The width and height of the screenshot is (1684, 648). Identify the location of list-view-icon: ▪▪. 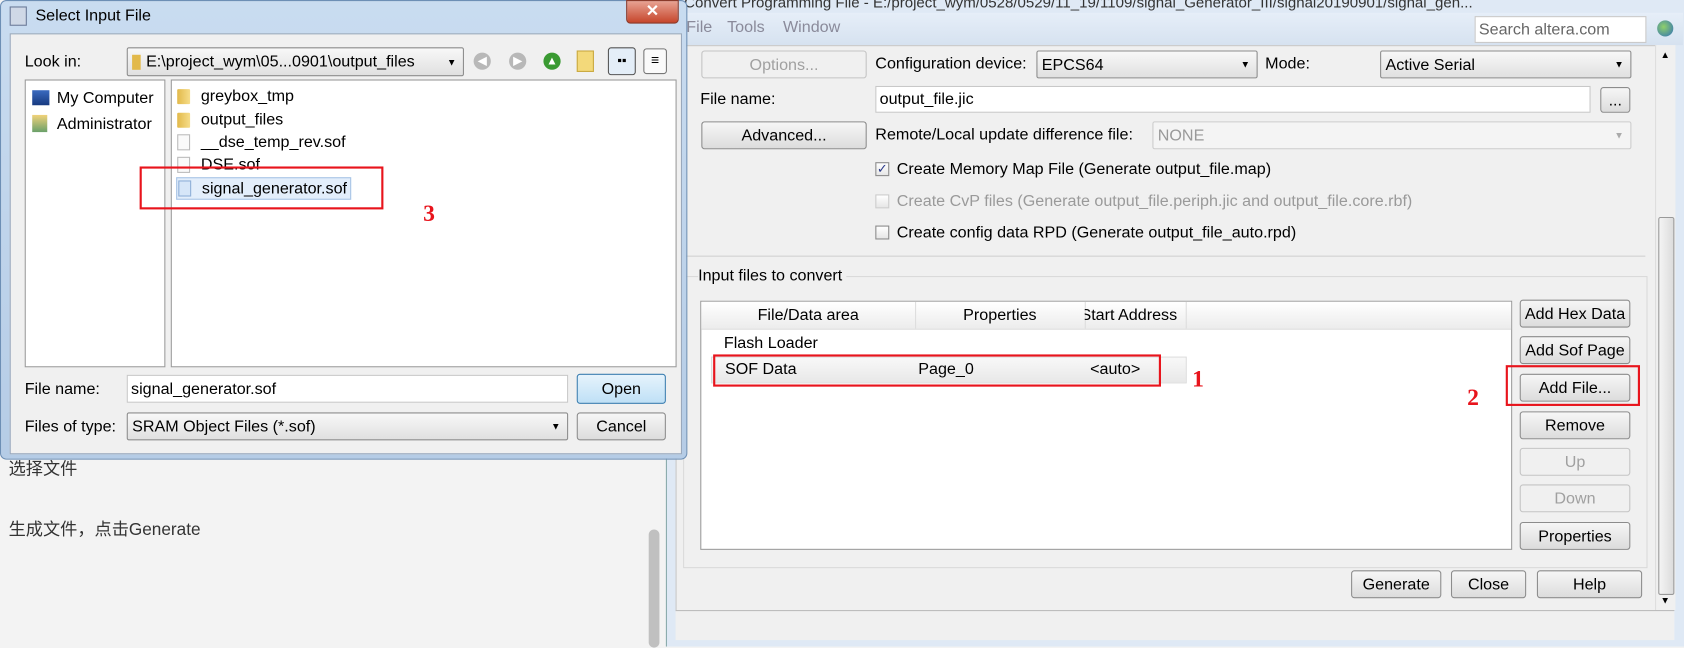
(621, 61).